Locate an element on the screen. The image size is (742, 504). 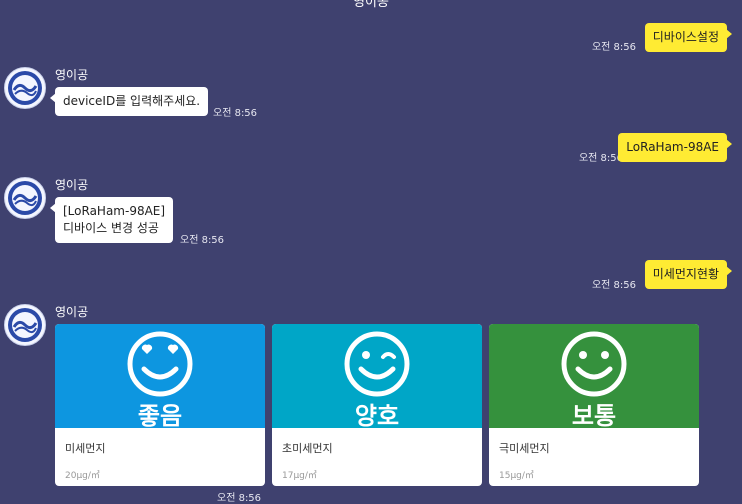
air-quality-status: 좋음 is located at coordinates (160, 416).